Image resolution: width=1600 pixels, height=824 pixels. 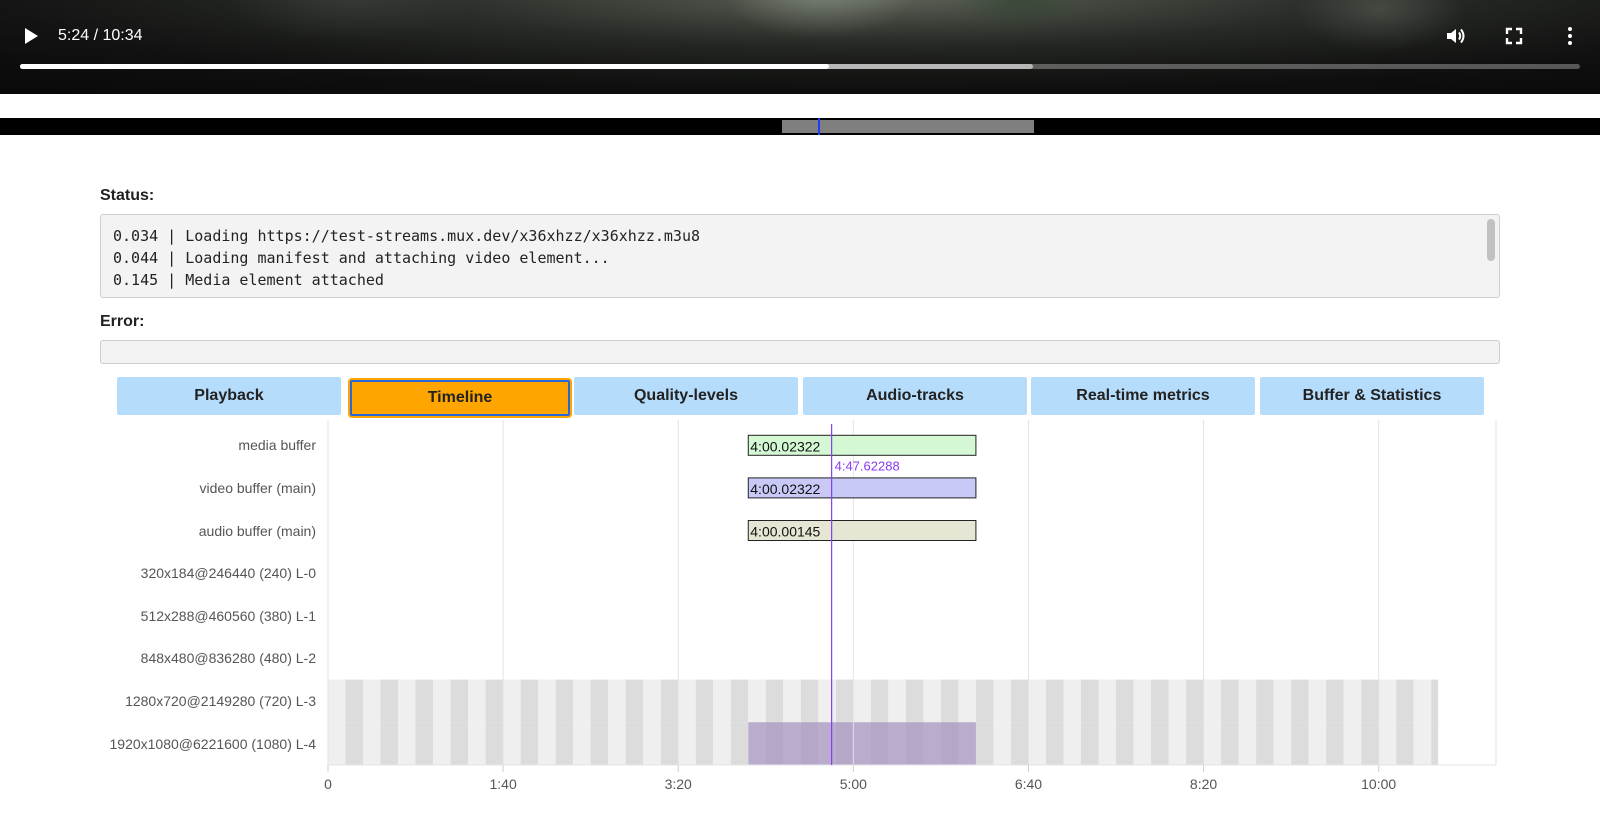 What do you see at coordinates (785, 532) in the screenshot?
I see `buffer-start-label: 4:00.00145` at bounding box center [785, 532].